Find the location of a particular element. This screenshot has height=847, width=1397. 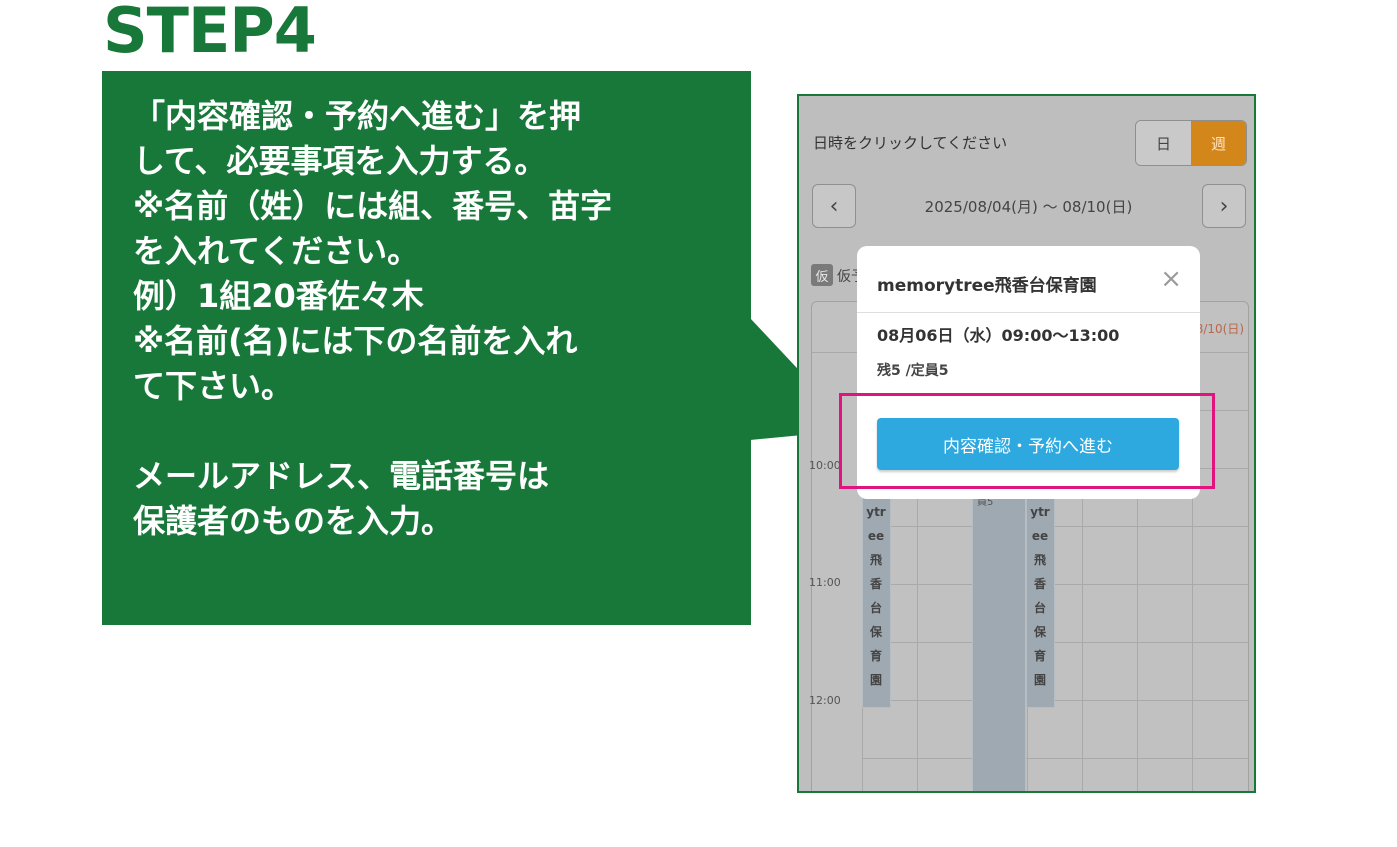

next-week-button: › is located at coordinates (1224, 206).